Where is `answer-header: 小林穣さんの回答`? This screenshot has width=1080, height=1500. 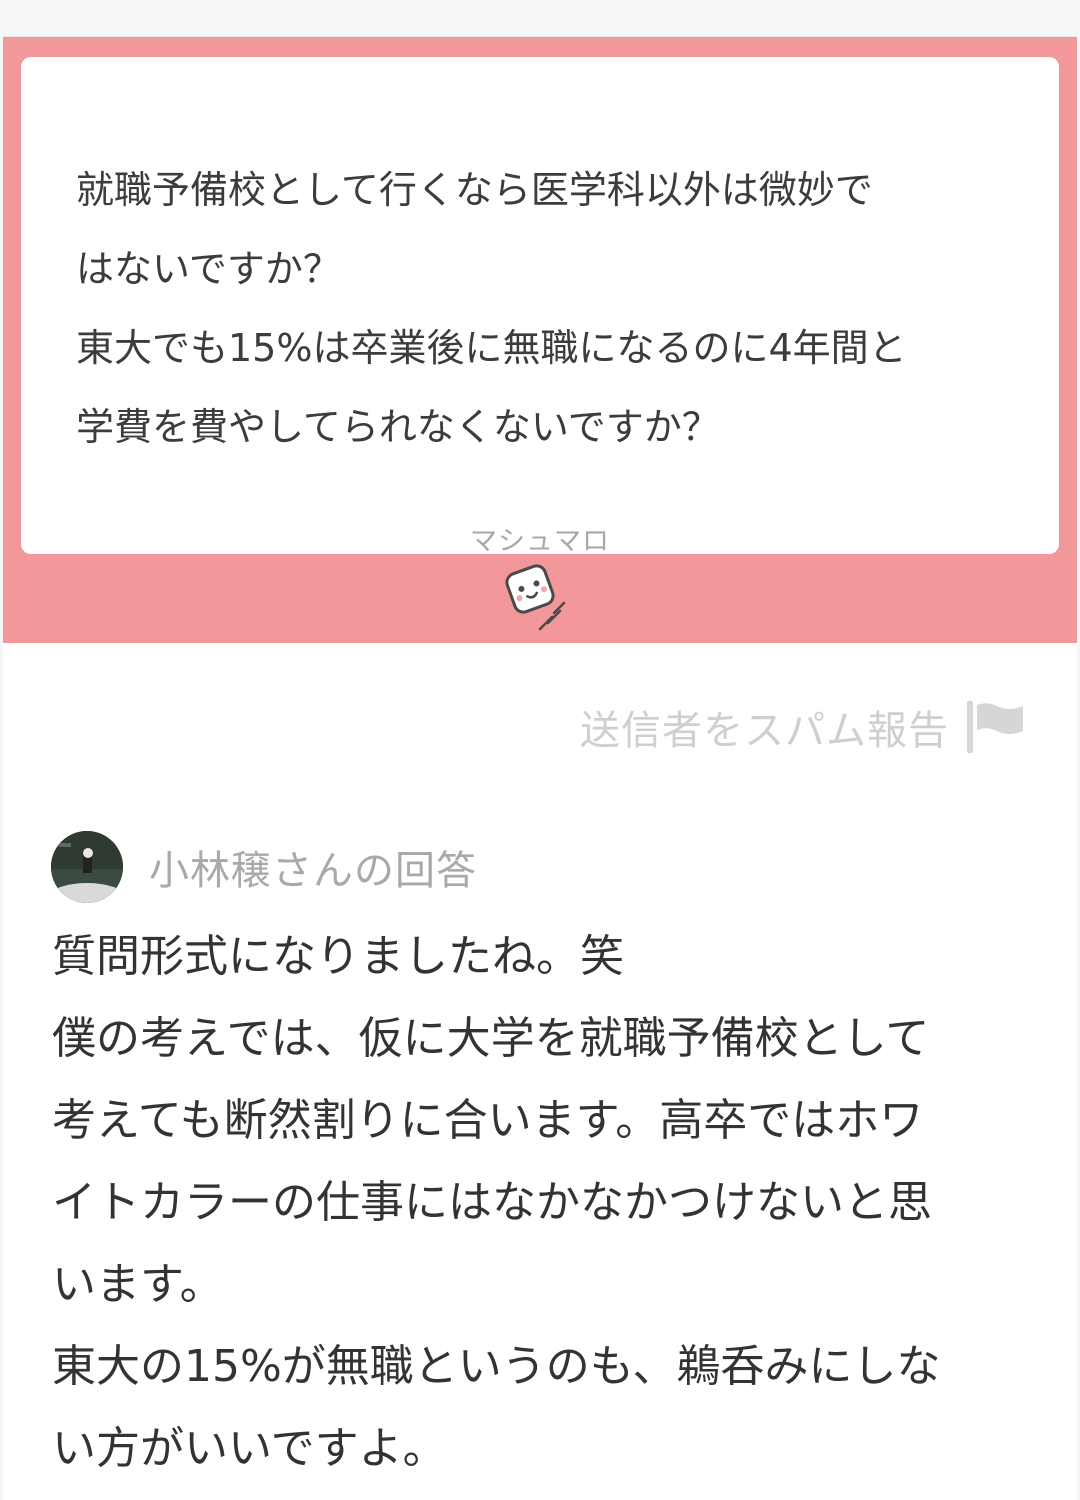
answer-header: 小林穣さんの回答 is located at coordinates (264, 867).